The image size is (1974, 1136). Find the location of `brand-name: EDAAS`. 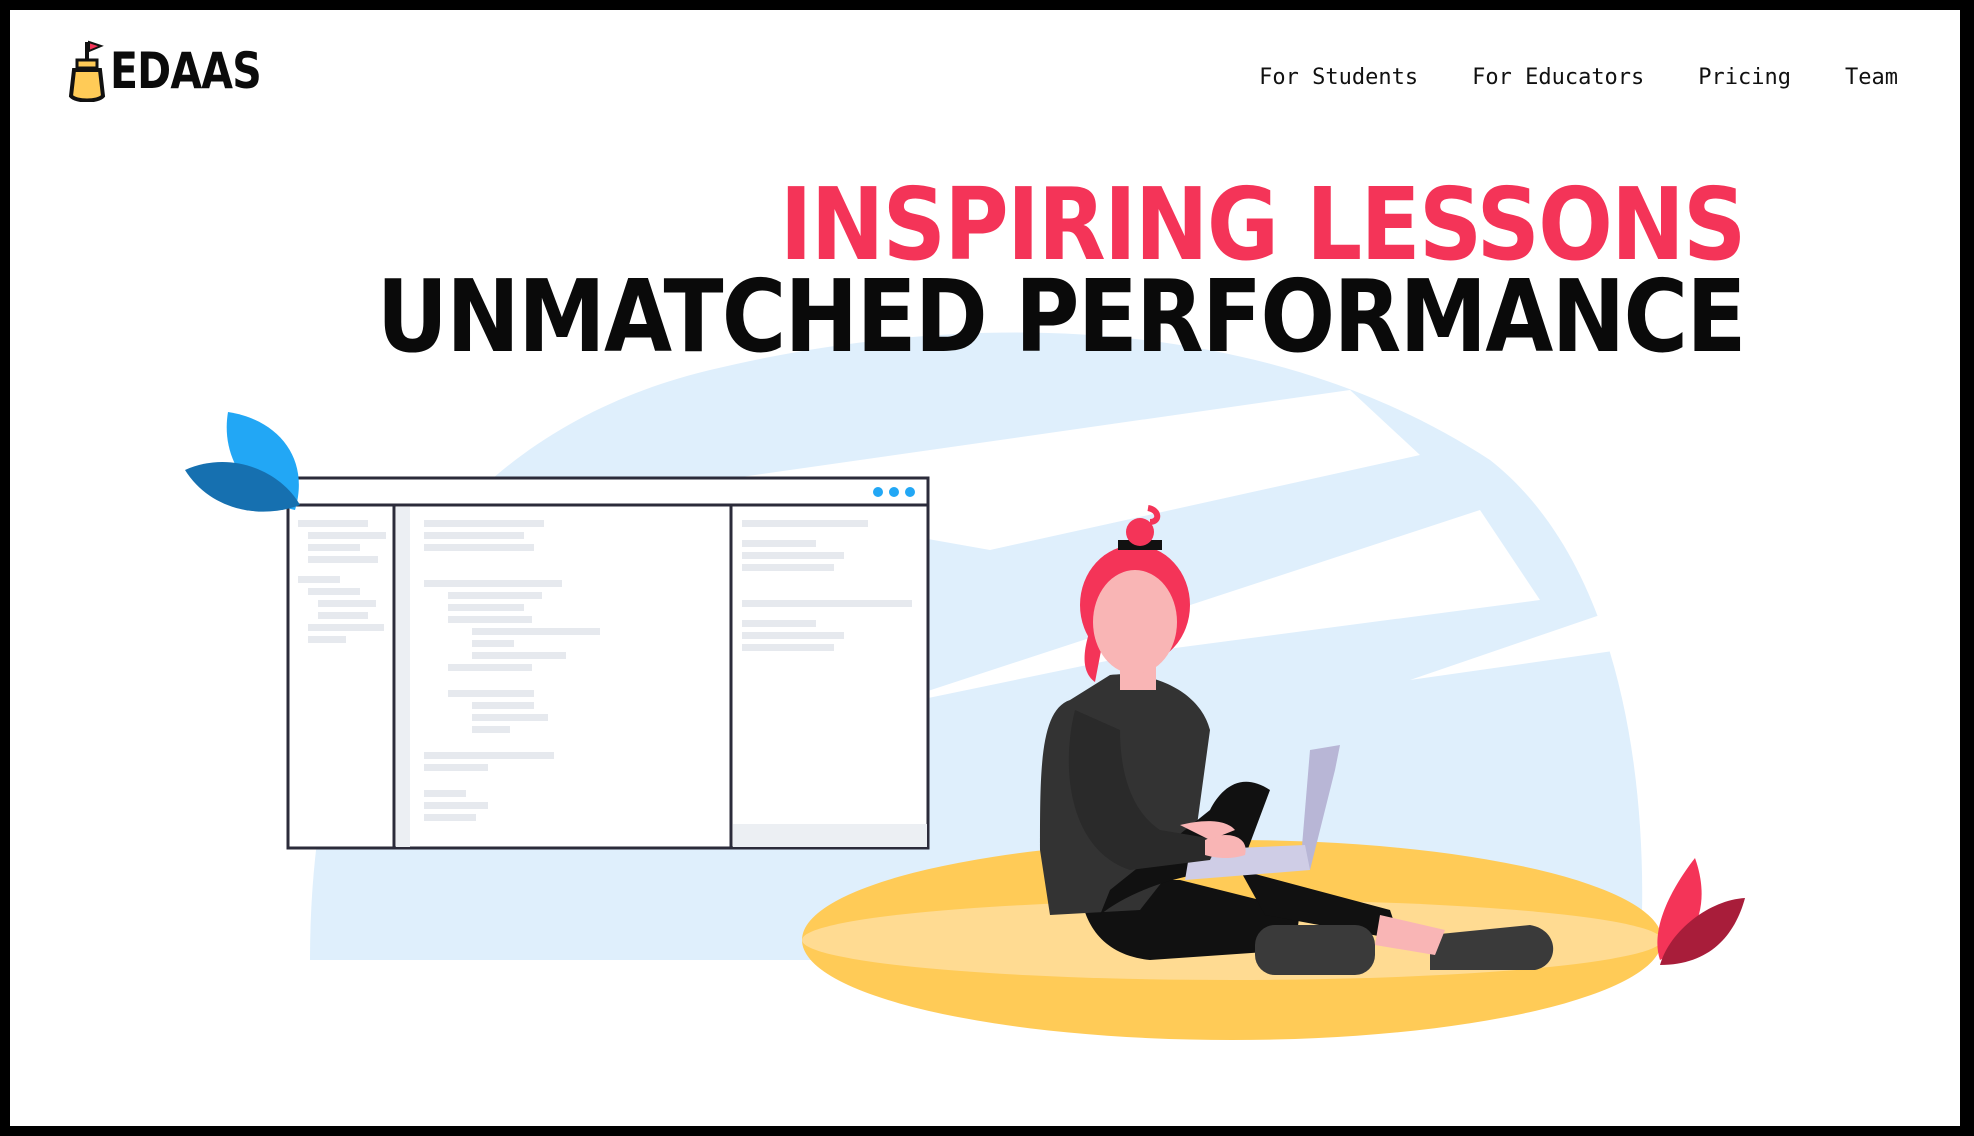

brand-name: EDAAS is located at coordinates (186, 71).